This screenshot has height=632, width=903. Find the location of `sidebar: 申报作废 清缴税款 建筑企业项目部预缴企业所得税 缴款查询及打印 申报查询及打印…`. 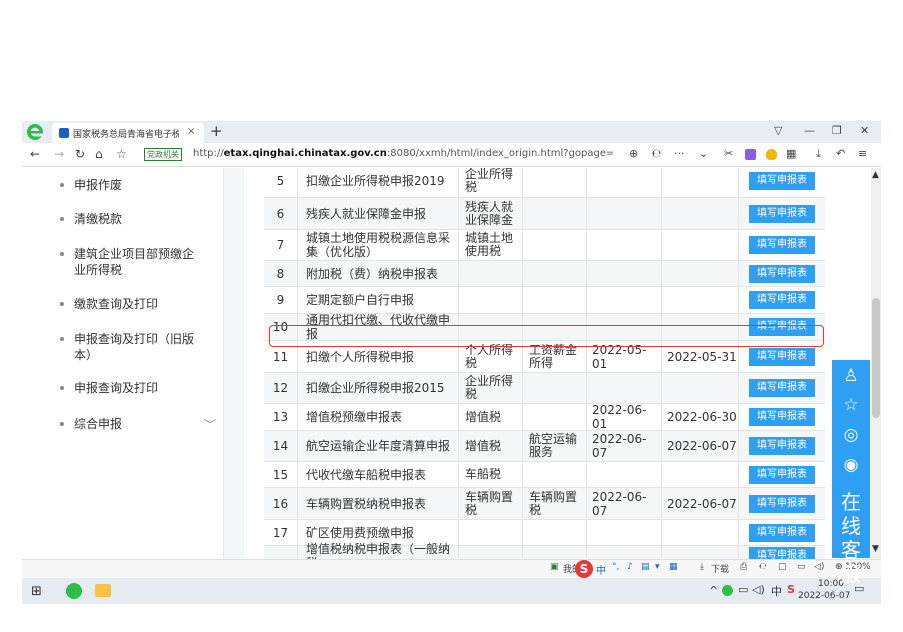

sidebar: 申报作废 清缴税款 建筑企业项目部预缴企业所得税 缴款查询及打印 申报查询及打印… is located at coordinates (132, 363).